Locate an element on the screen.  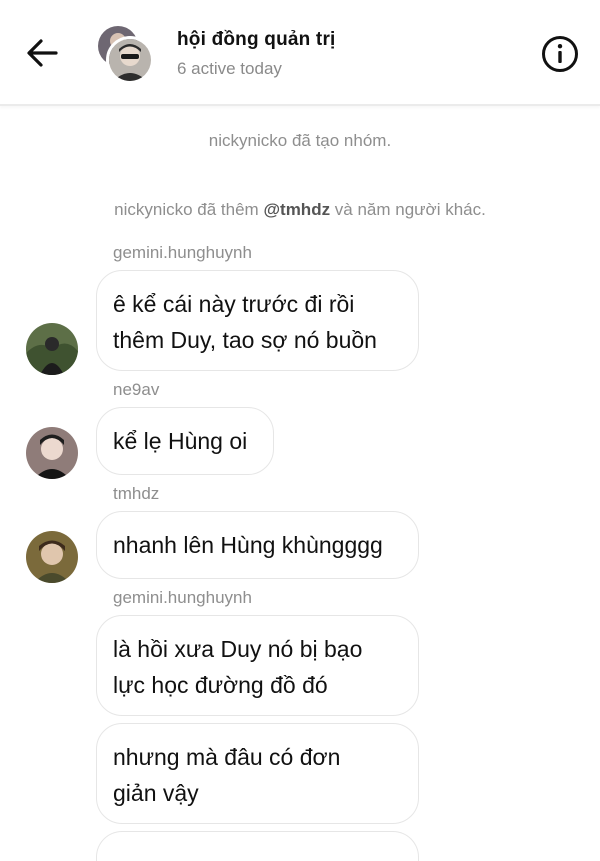
group-avatar is located at coordinates (125, 54).